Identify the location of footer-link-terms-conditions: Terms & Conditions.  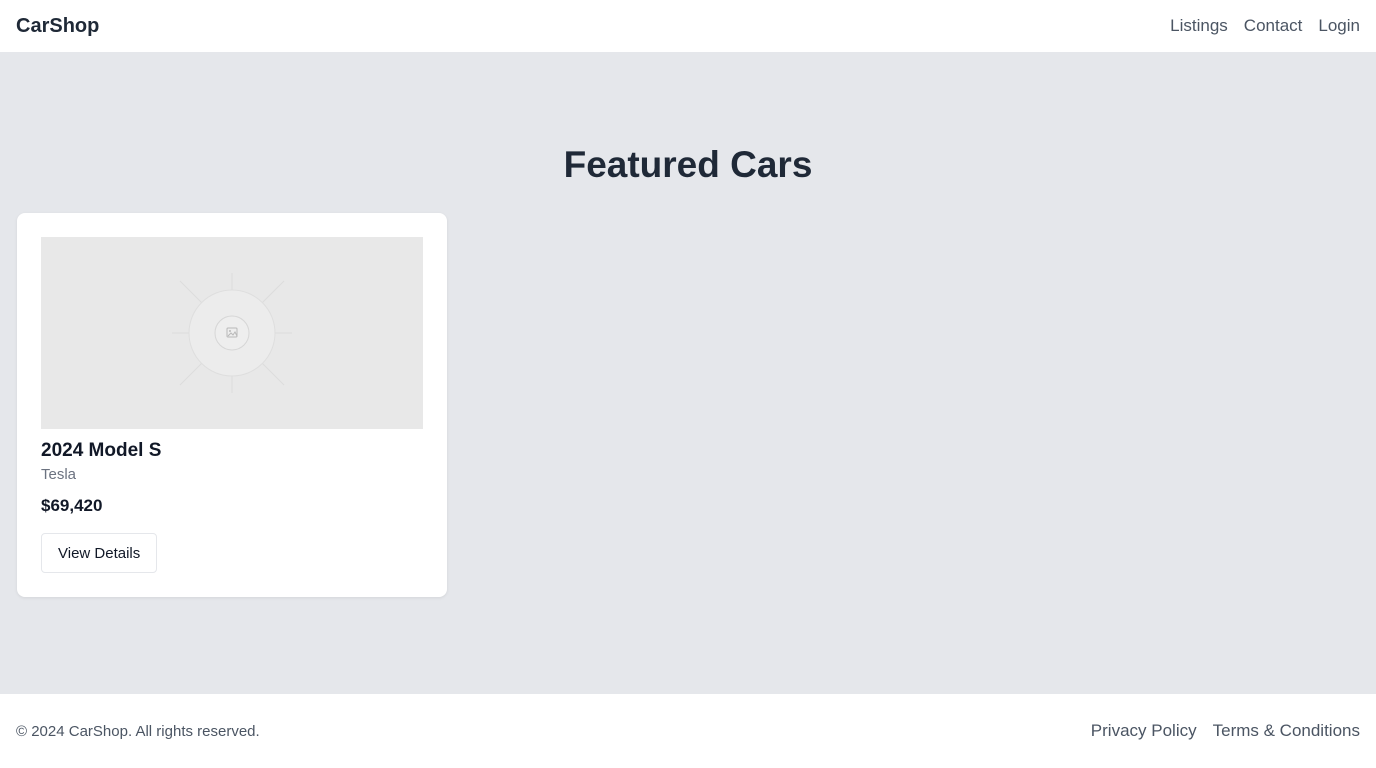
(1286, 731).